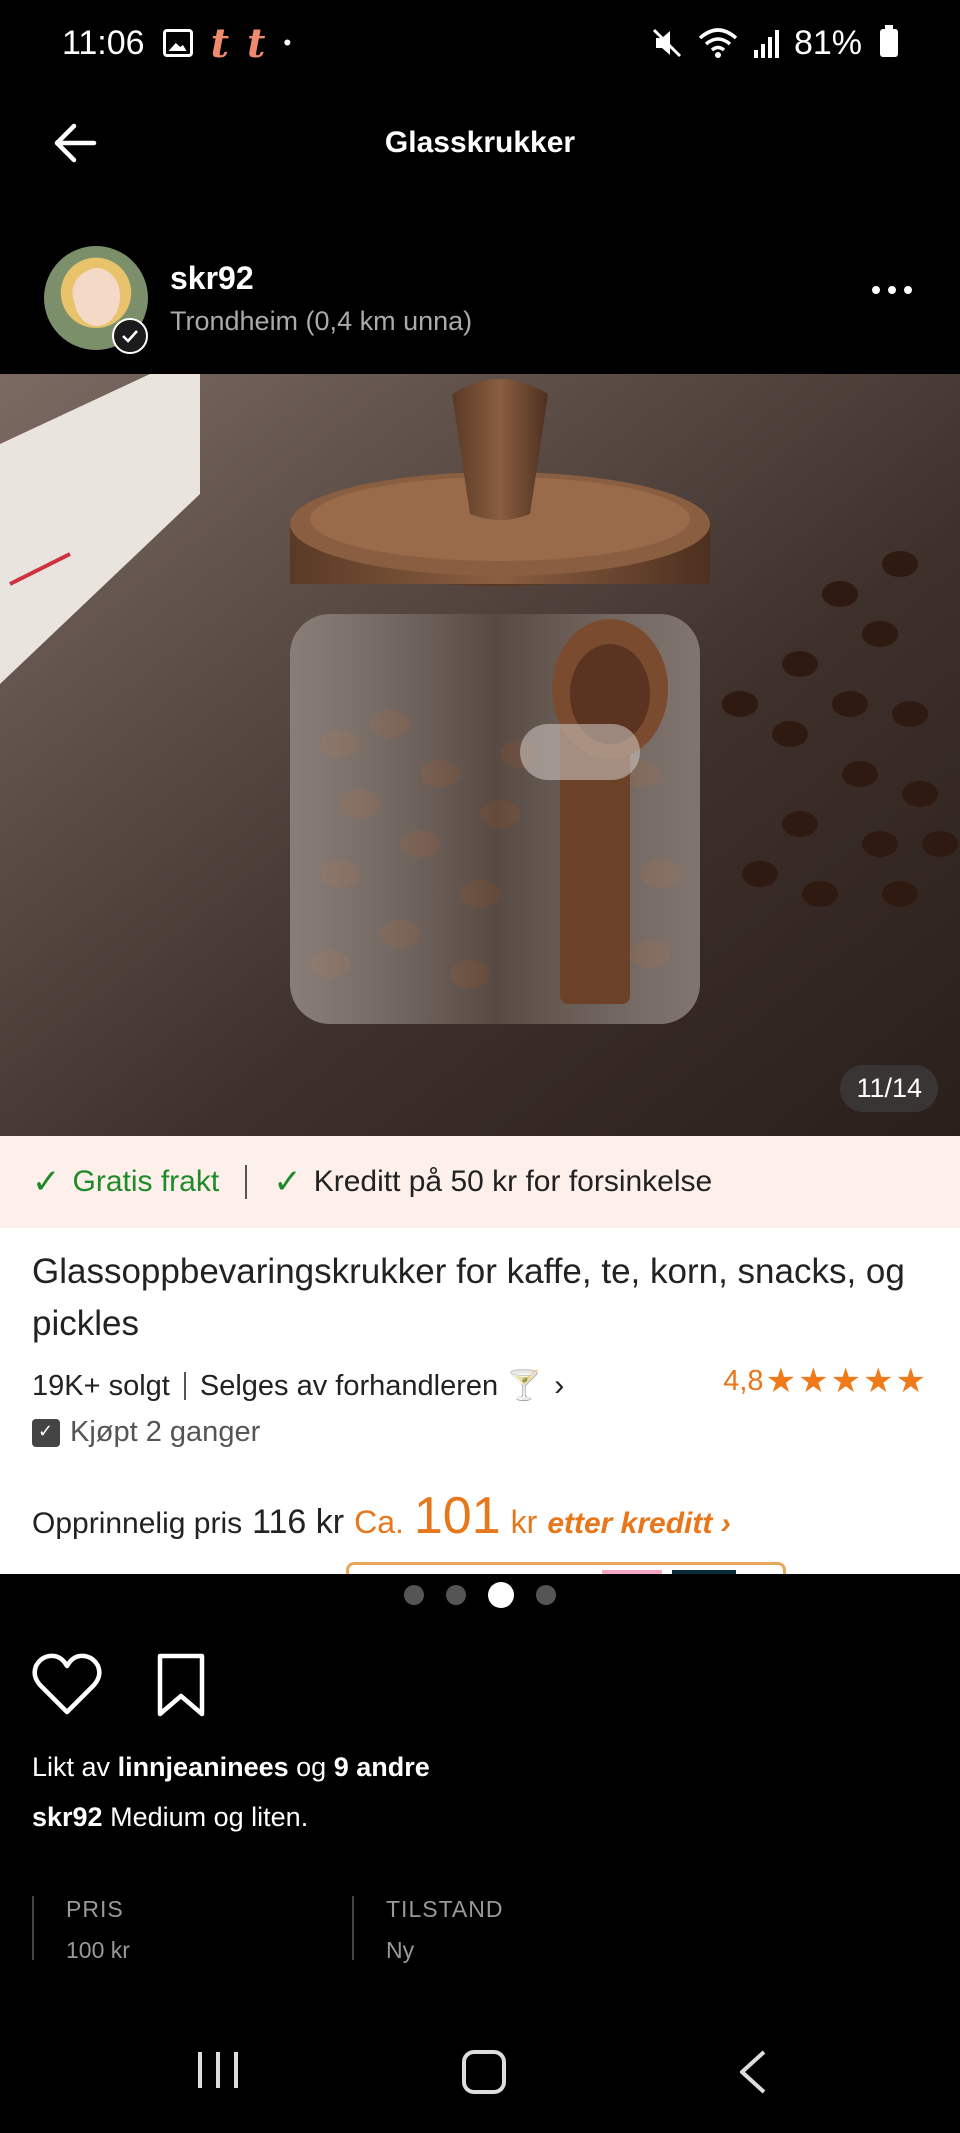 The image size is (960, 2133). Describe the element at coordinates (203, 1767) in the screenshot. I see `liked-by-user: linnjeaninees` at that location.